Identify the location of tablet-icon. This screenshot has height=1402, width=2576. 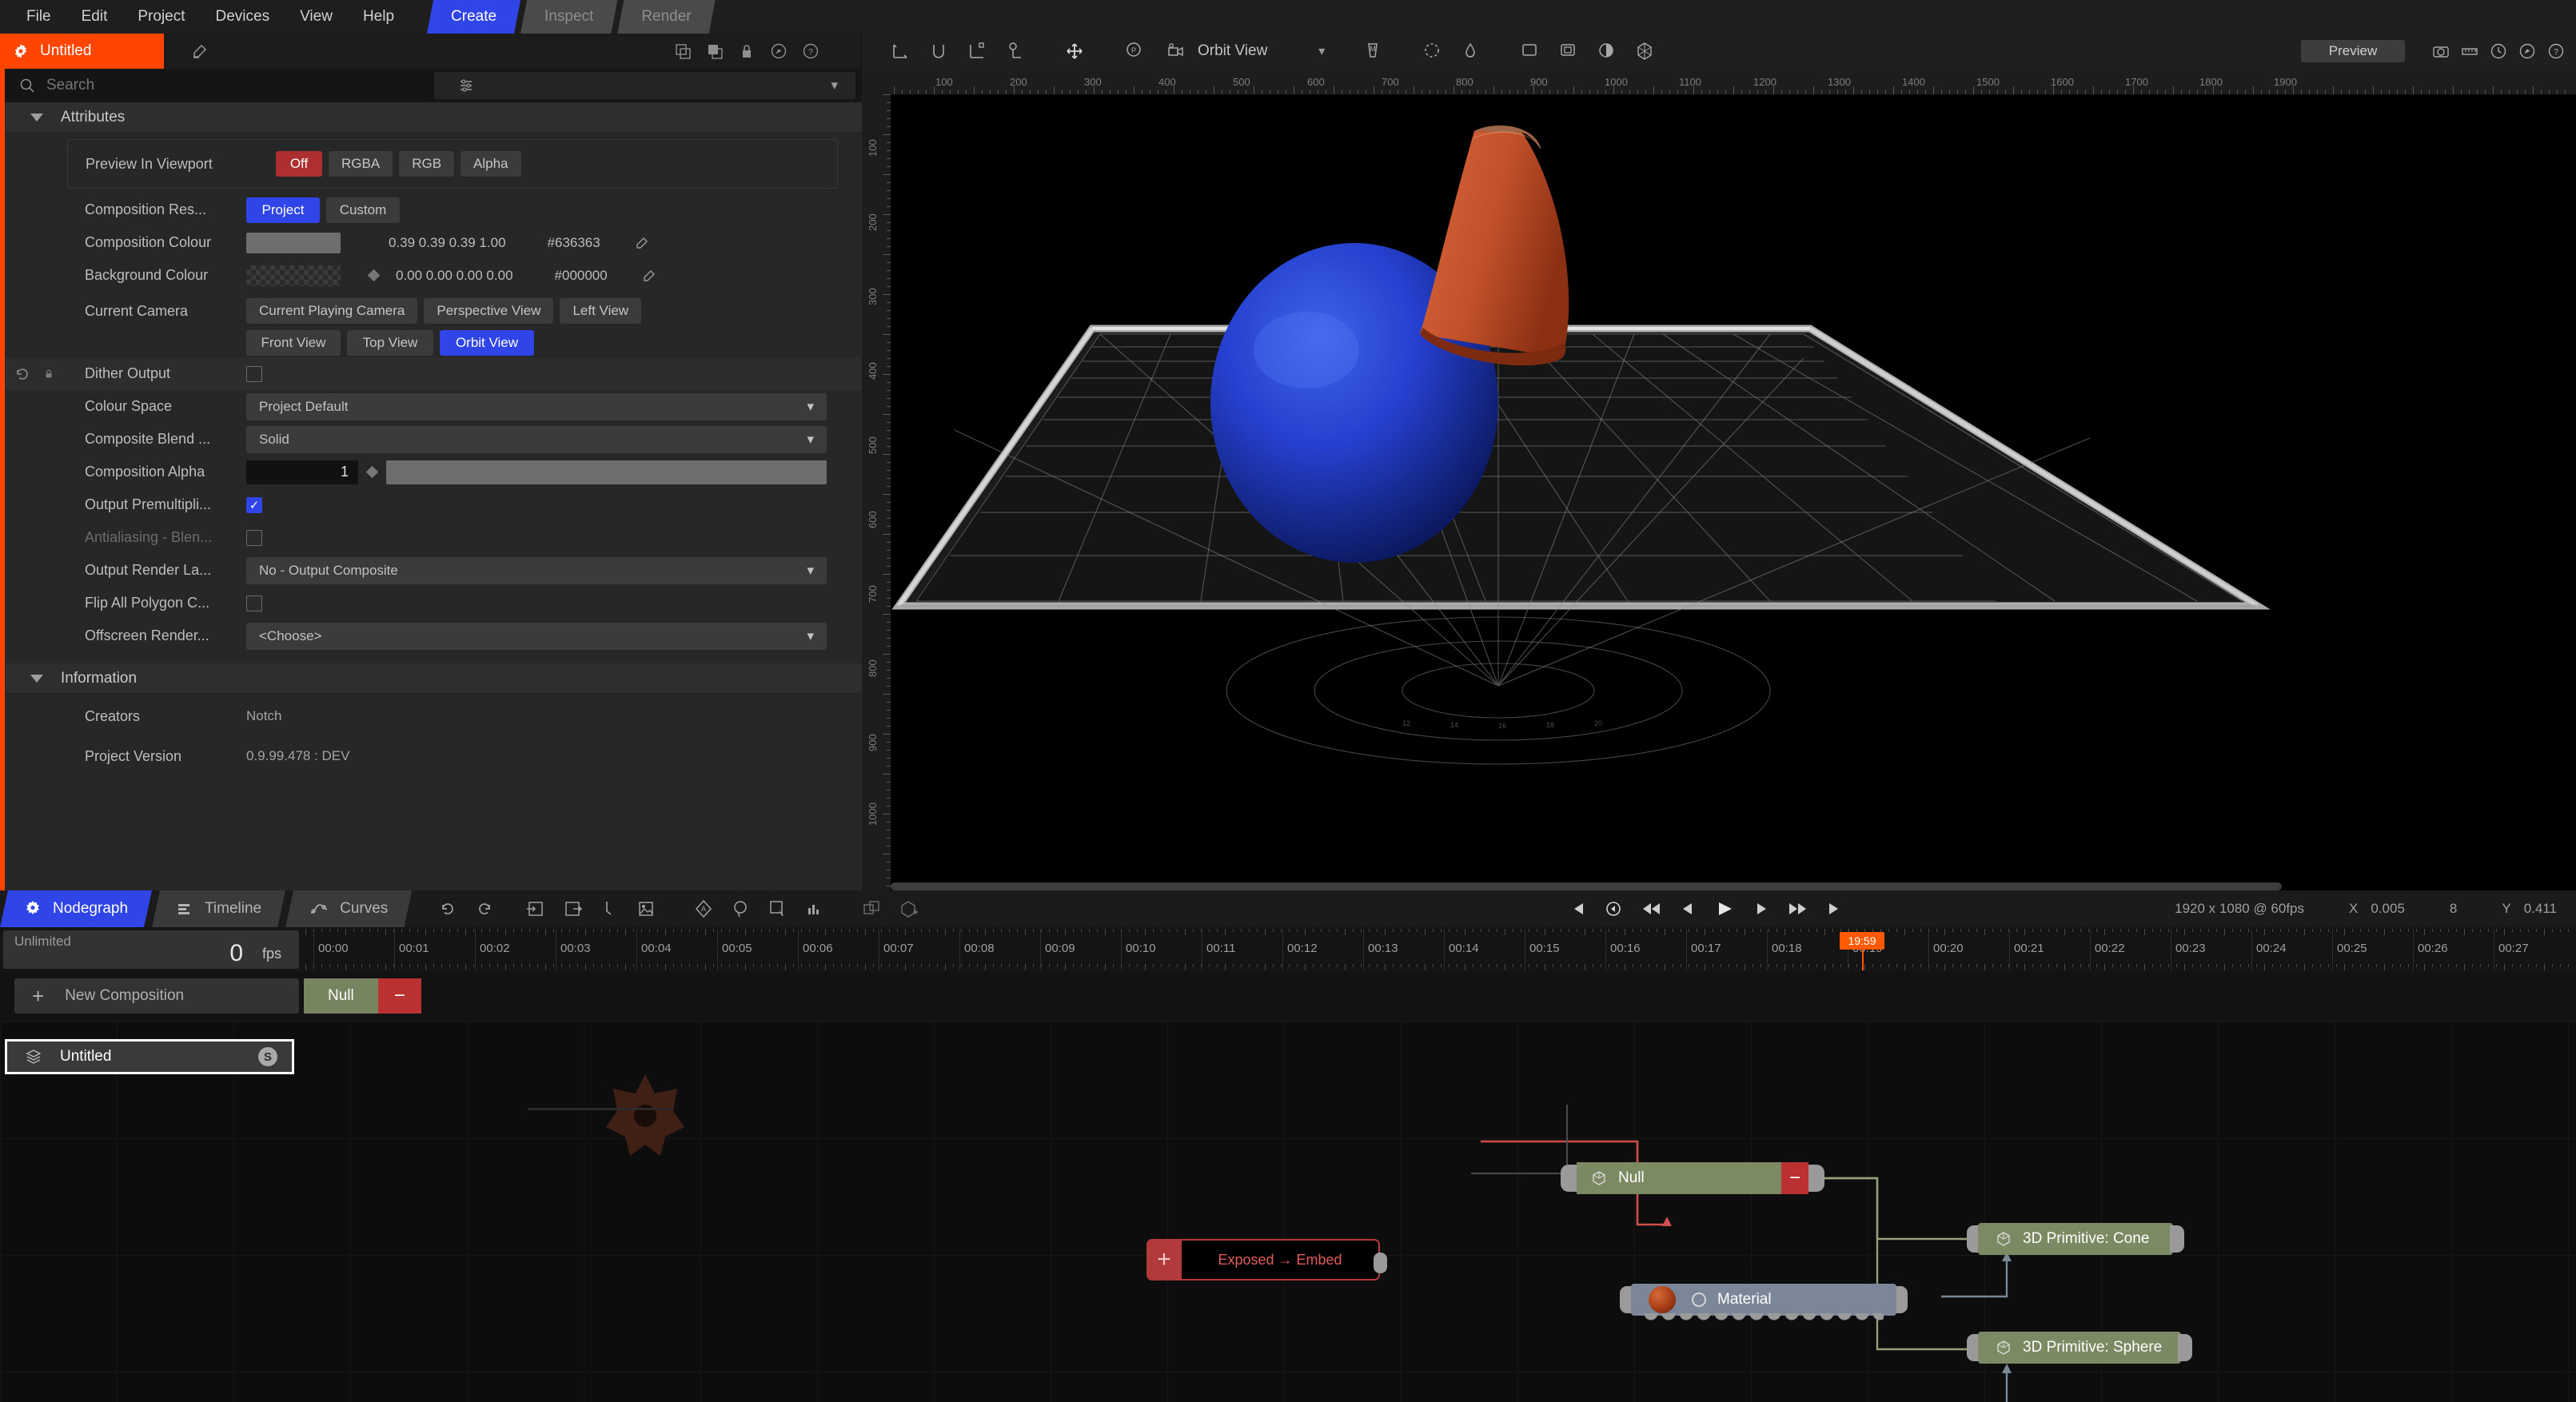
(1568, 51).